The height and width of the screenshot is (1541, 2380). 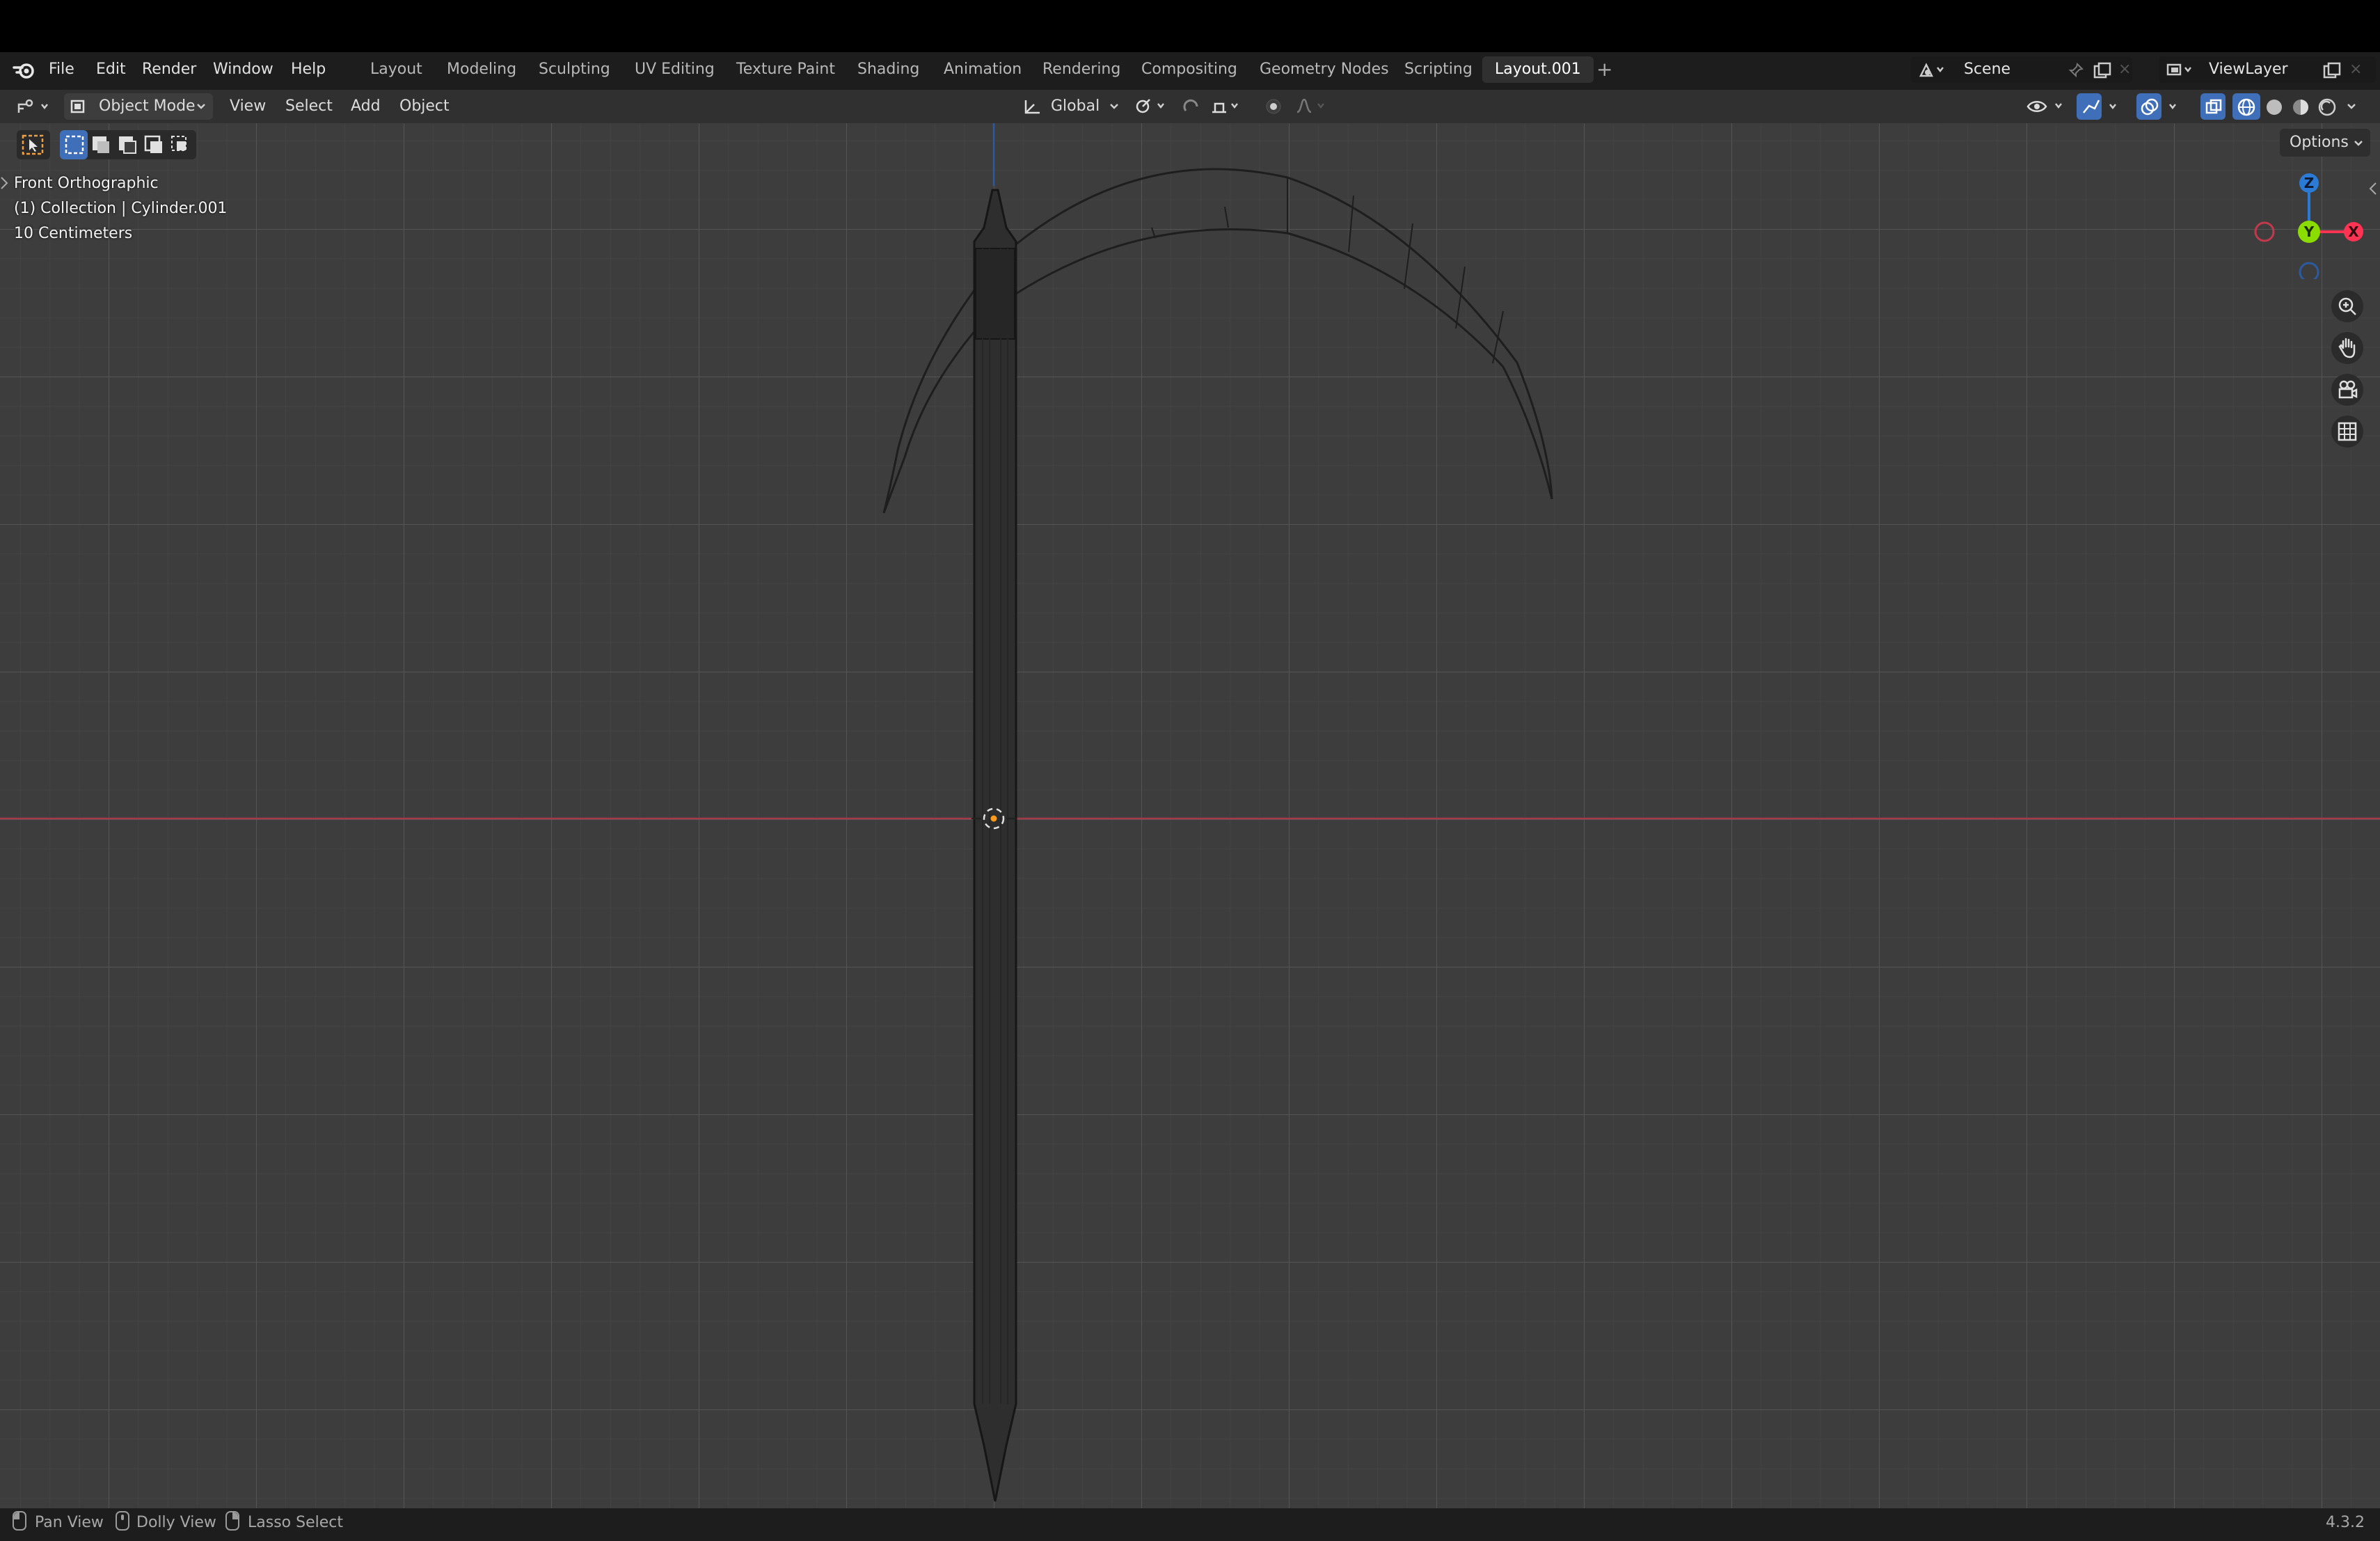 What do you see at coordinates (122, 1521) in the screenshot?
I see `mouse-middle-icon` at bounding box center [122, 1521].